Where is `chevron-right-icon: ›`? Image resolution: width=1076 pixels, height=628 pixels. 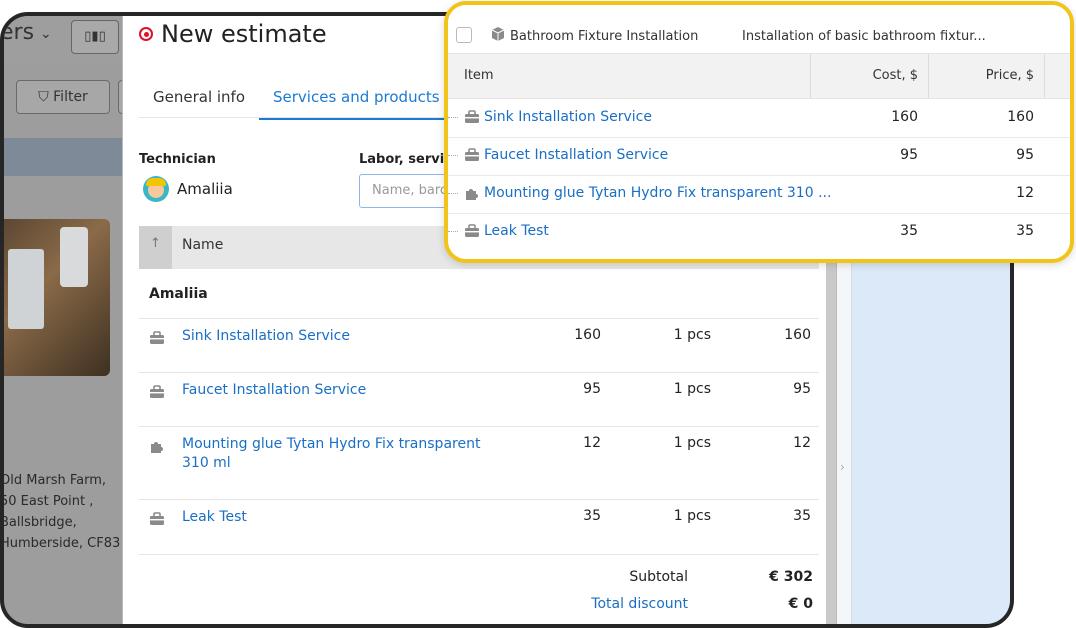
chevron-right-icon: › is located at coordinates (842, 467).